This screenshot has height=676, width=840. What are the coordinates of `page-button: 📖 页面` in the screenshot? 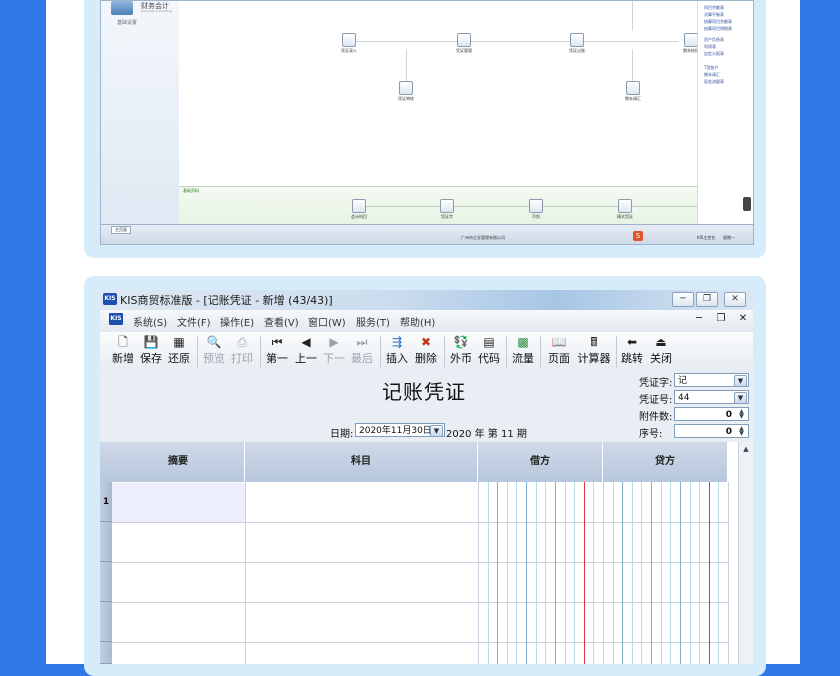 It's located at (559, 350).